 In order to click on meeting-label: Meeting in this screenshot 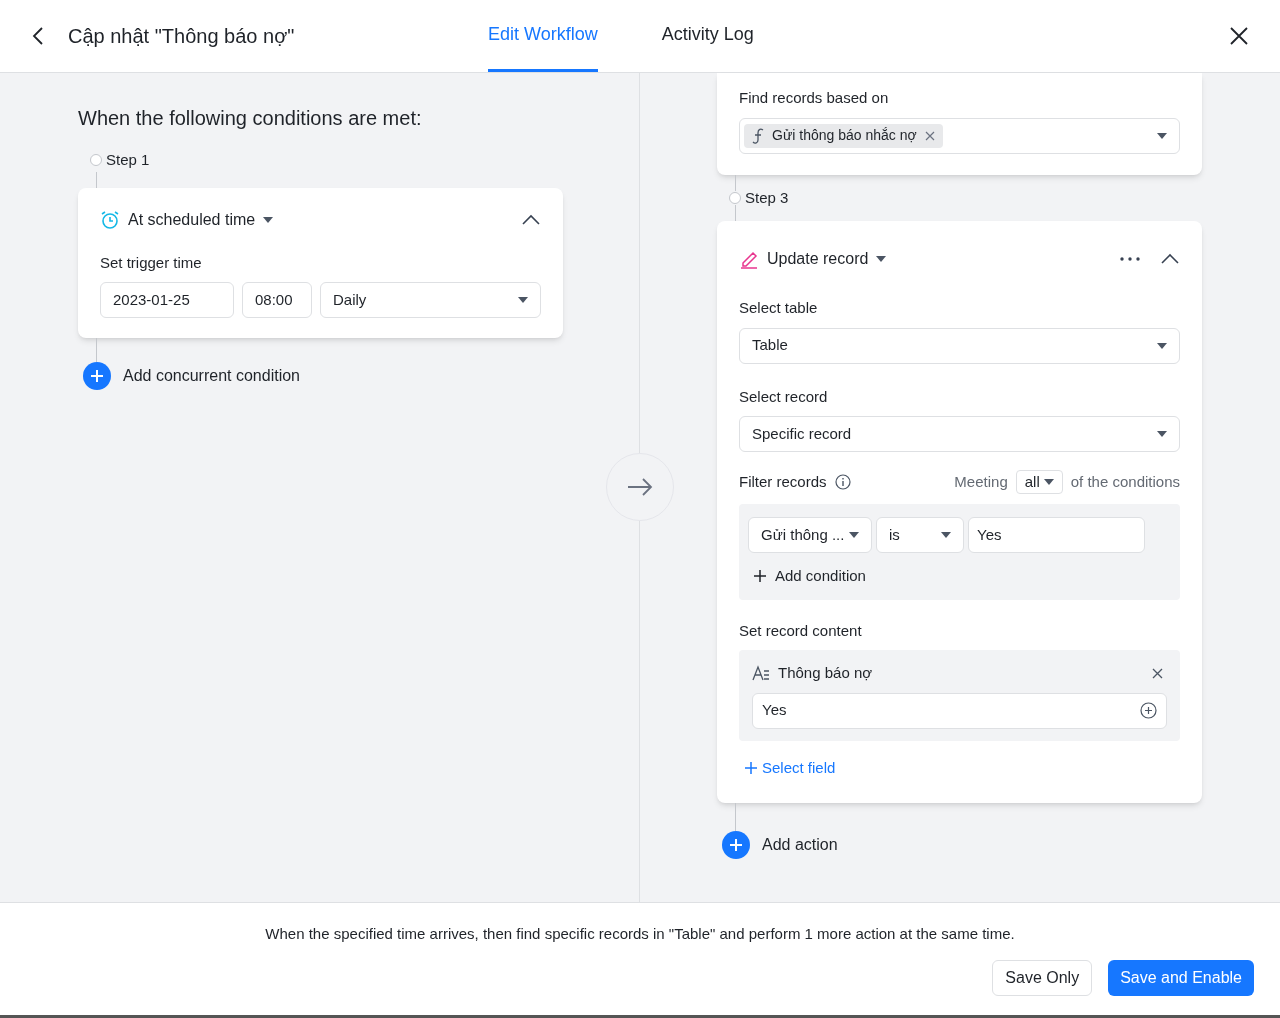, I will do `click(981, 481)`.